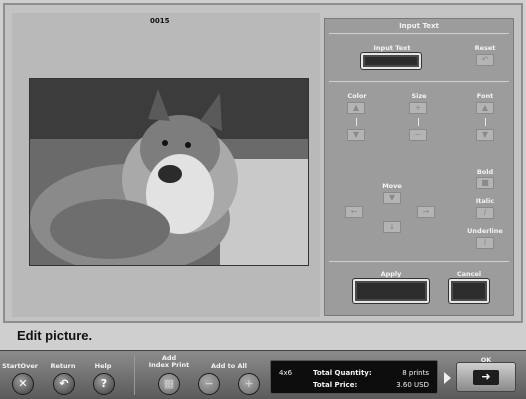 The image size is (526, 399). What do you see at coordinates (469, 291) in the screenshot?
I see `cancel-button` at bounding box center [469, 291].